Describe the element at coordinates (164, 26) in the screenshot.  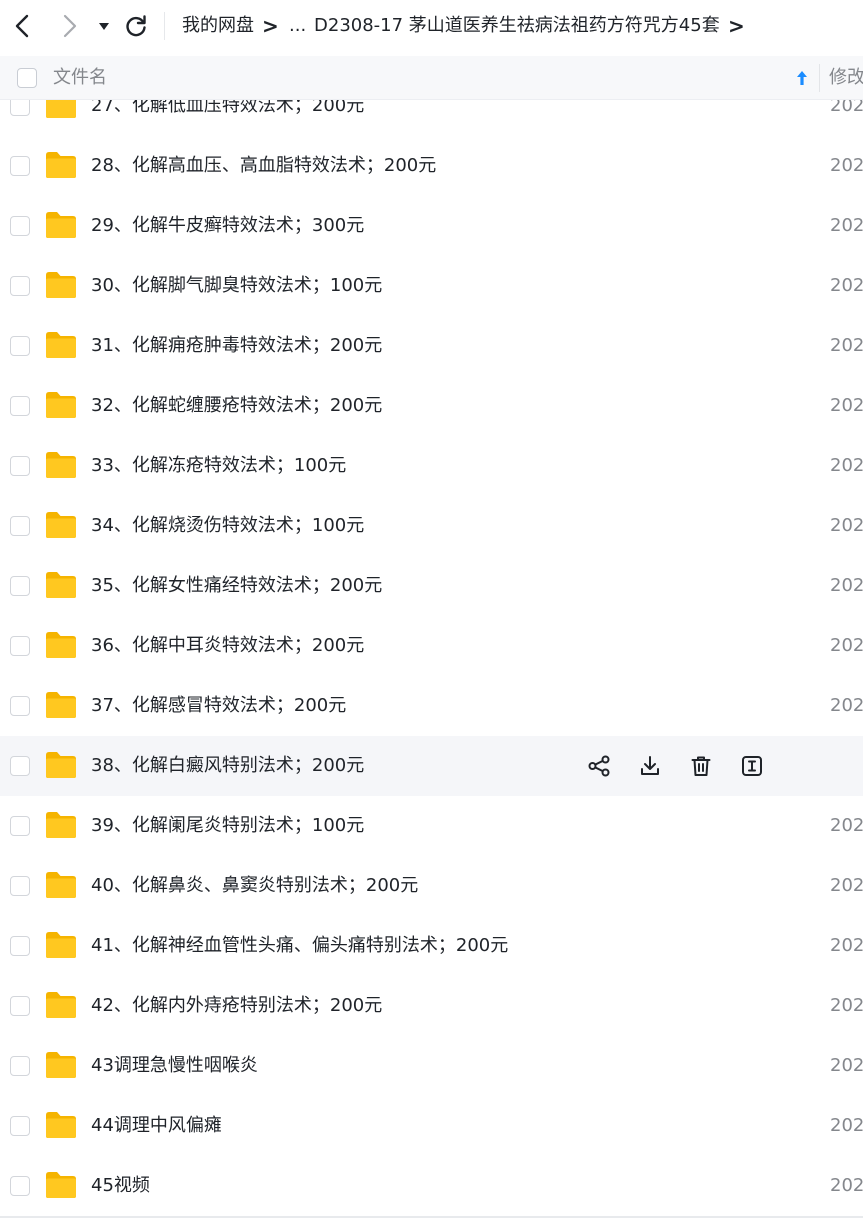
I see `toolbar-divider` at that location.